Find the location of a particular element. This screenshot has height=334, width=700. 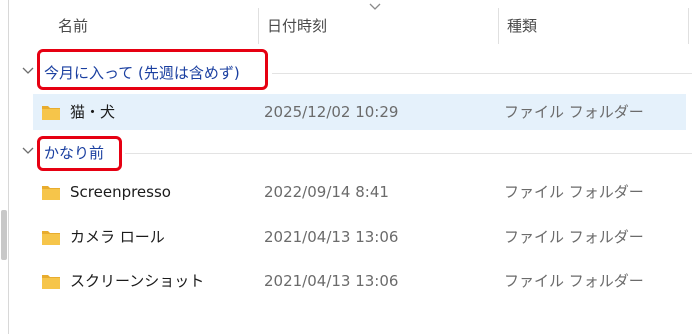

column-type-header: 種類 is located at coordinates (593, 26).